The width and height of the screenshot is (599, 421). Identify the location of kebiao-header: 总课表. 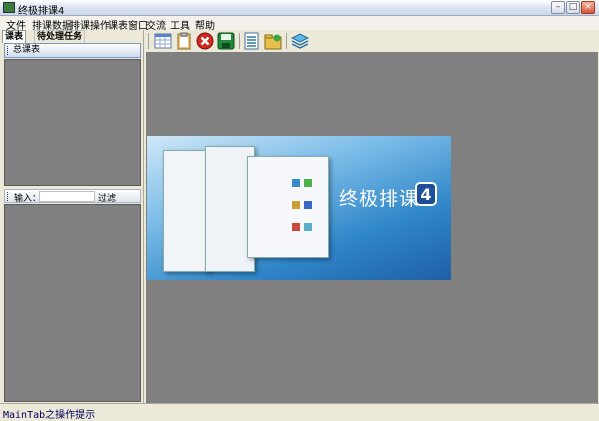
(72, 50).